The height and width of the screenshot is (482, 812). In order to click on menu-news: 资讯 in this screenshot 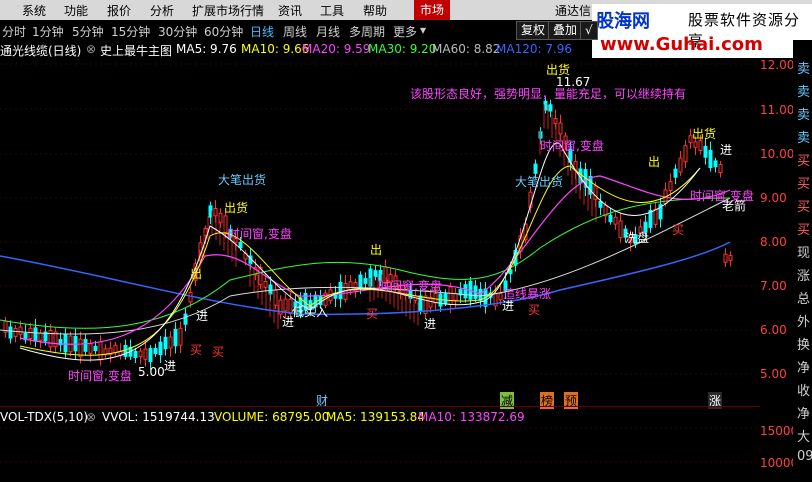, I will do `click(290, 10)`.